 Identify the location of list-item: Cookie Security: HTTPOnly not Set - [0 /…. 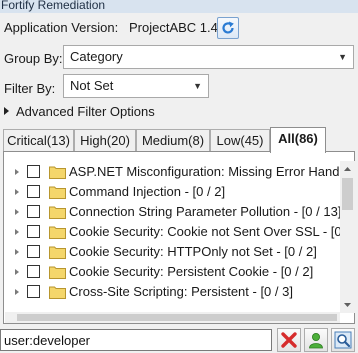
(172, 252).